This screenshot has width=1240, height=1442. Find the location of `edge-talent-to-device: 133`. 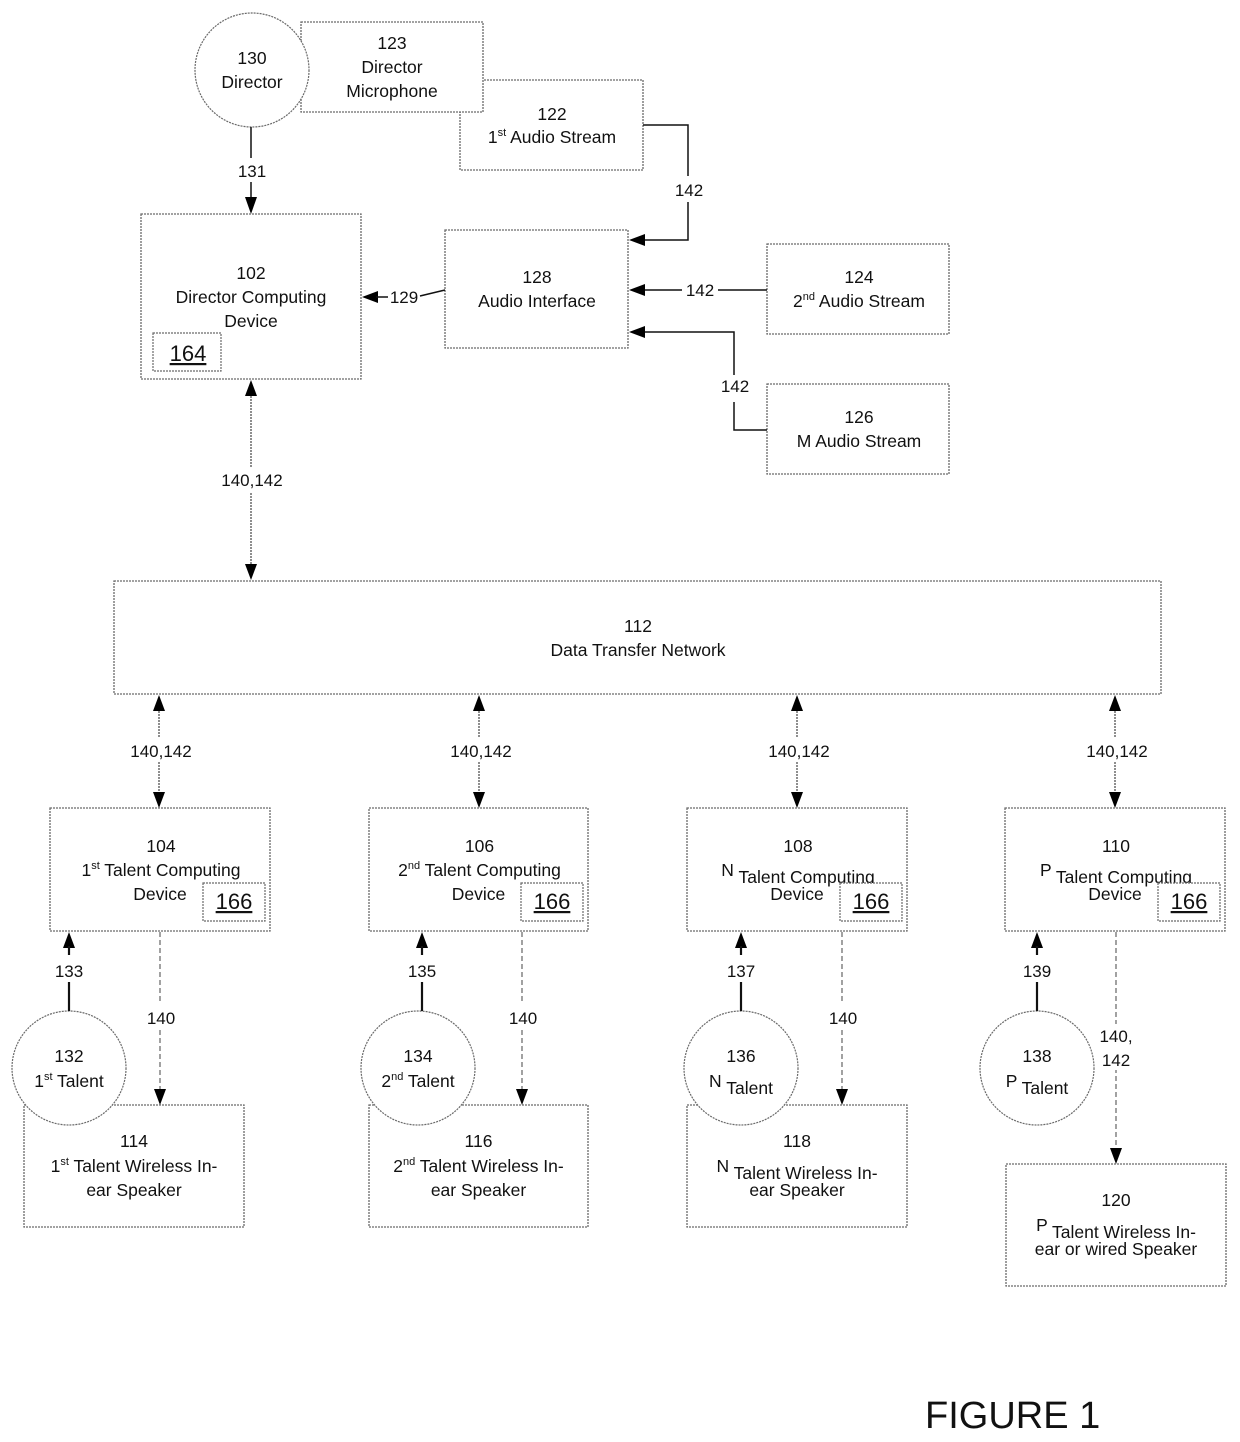

edge-talent-to-device: 133 is located at coordinates (69, 971).